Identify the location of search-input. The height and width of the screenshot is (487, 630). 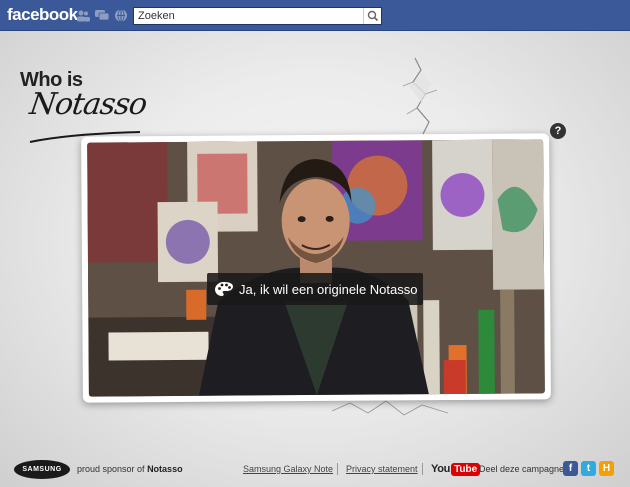
(249, 16).